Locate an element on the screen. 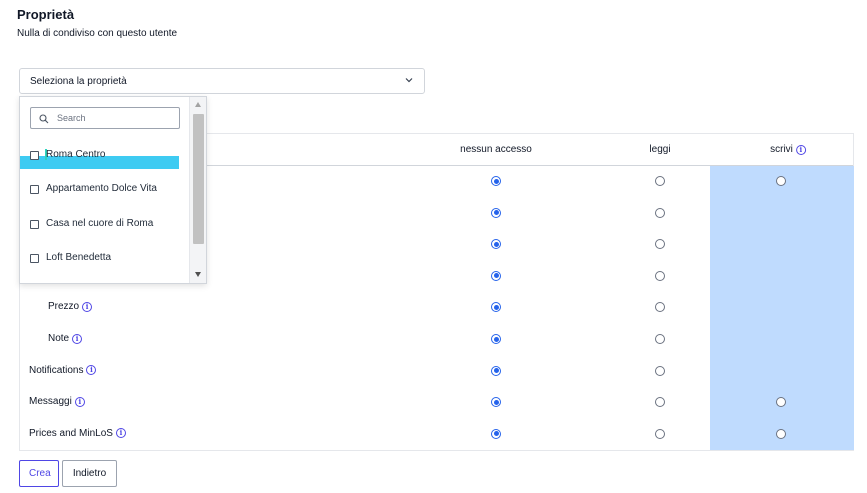  column-header-label: leggi is located at coordinates (660, 149).